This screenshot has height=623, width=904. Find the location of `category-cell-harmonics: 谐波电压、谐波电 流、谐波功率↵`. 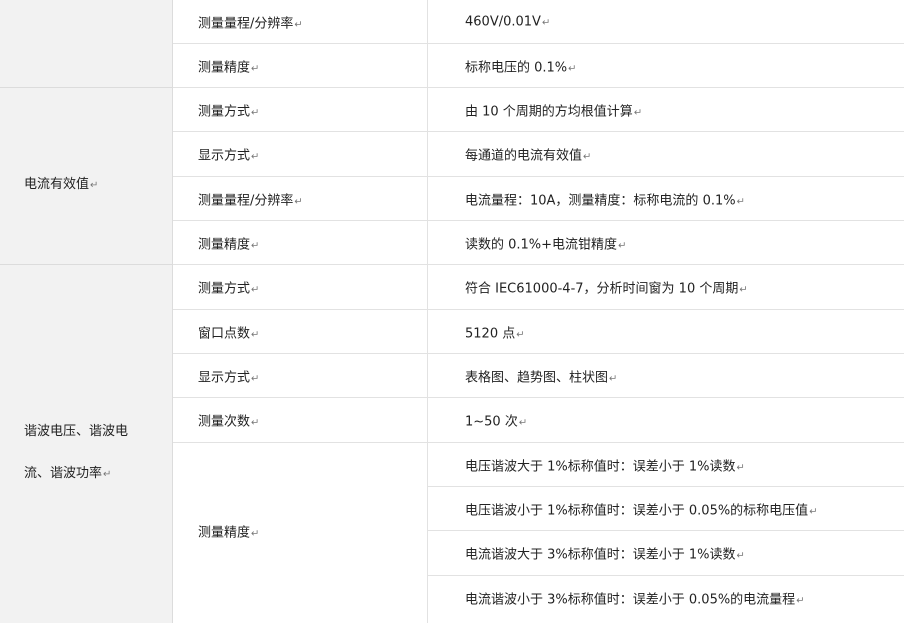

category-cell-harmonics: 谐波电压、谐波电 流、谐波功率↵ is located at coordinates (86, 444).